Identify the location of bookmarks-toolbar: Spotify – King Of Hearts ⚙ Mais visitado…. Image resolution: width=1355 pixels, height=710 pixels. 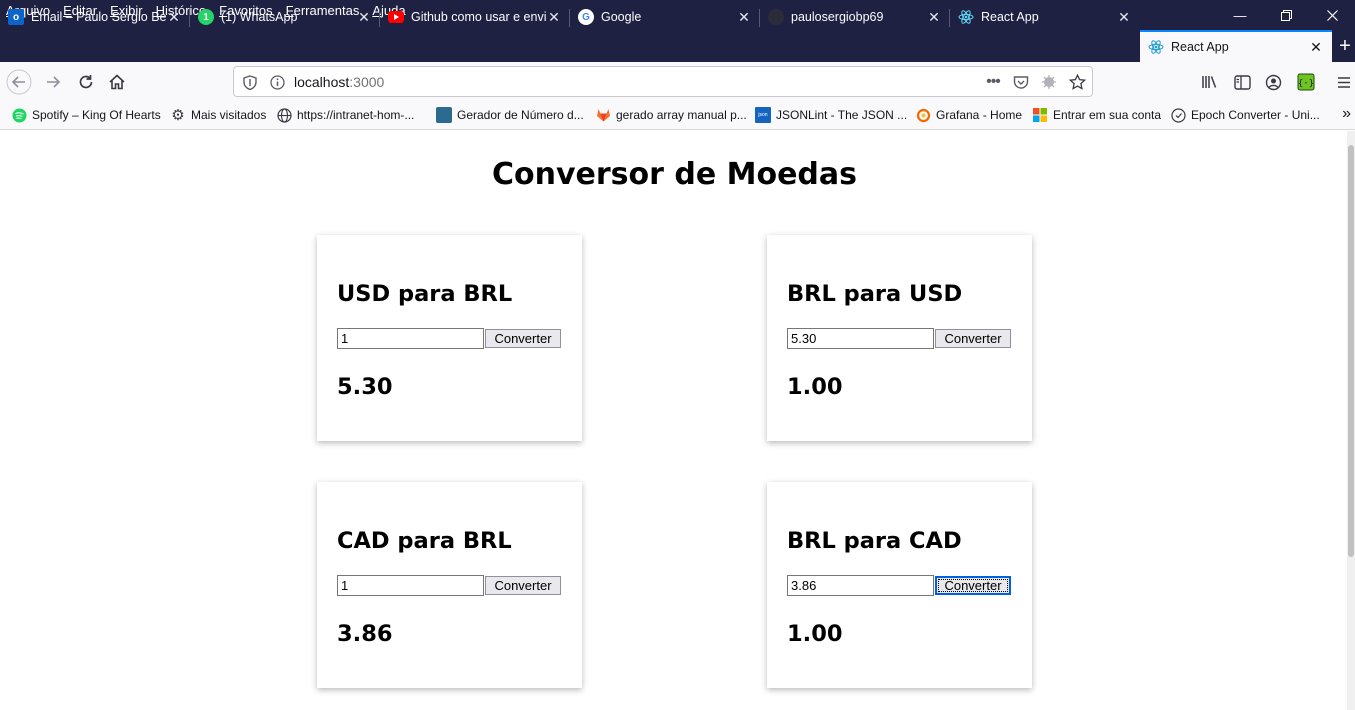
(677, 116).